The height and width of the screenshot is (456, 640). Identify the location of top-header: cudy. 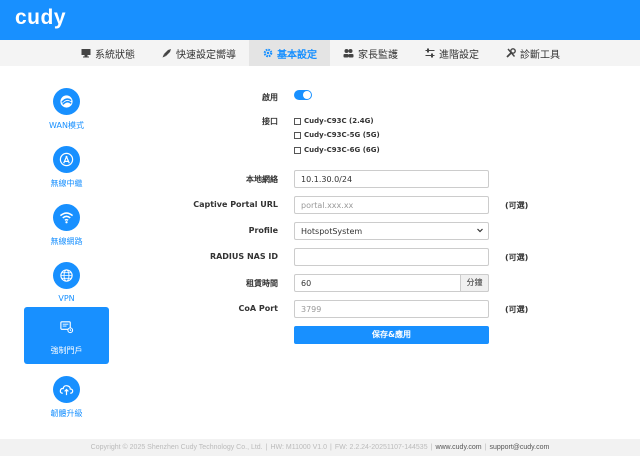
(320, 20).